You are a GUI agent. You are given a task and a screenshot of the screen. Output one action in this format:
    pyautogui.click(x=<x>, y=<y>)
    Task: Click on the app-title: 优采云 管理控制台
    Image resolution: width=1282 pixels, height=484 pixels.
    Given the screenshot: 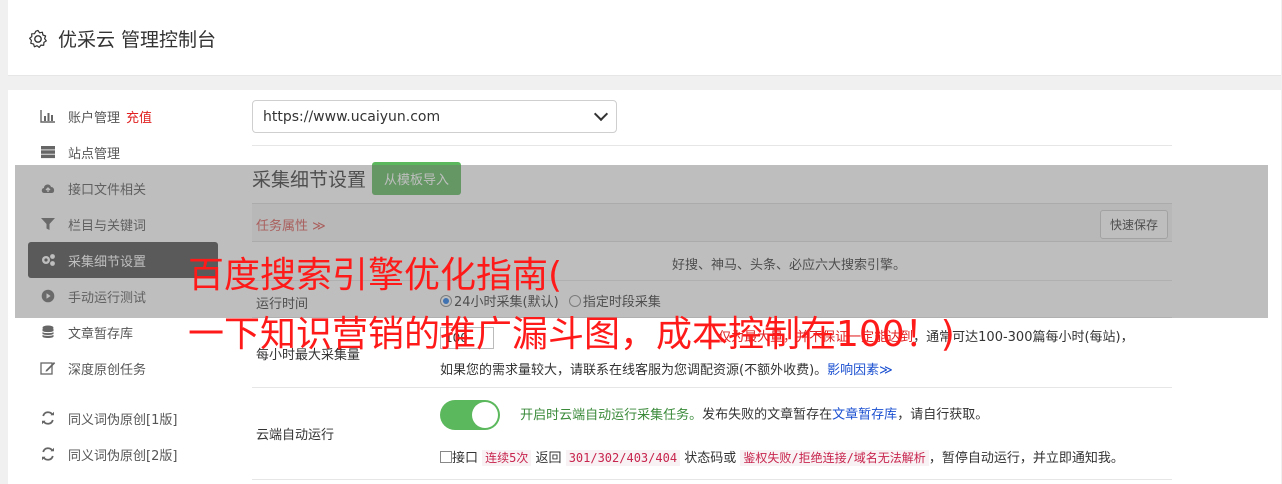 What is the action you would take?
    pyautogui.click(x=122, y=38)
    